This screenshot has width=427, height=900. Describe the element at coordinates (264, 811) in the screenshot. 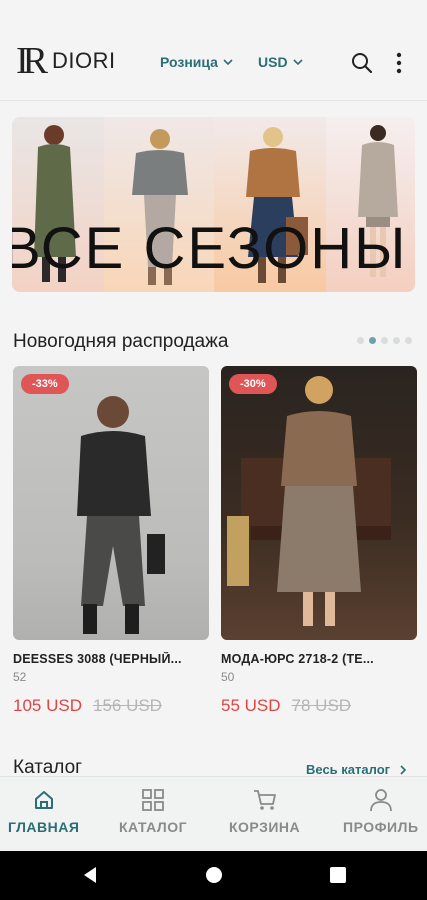

I see `nav-cart: КОРЗИНА` at that location.